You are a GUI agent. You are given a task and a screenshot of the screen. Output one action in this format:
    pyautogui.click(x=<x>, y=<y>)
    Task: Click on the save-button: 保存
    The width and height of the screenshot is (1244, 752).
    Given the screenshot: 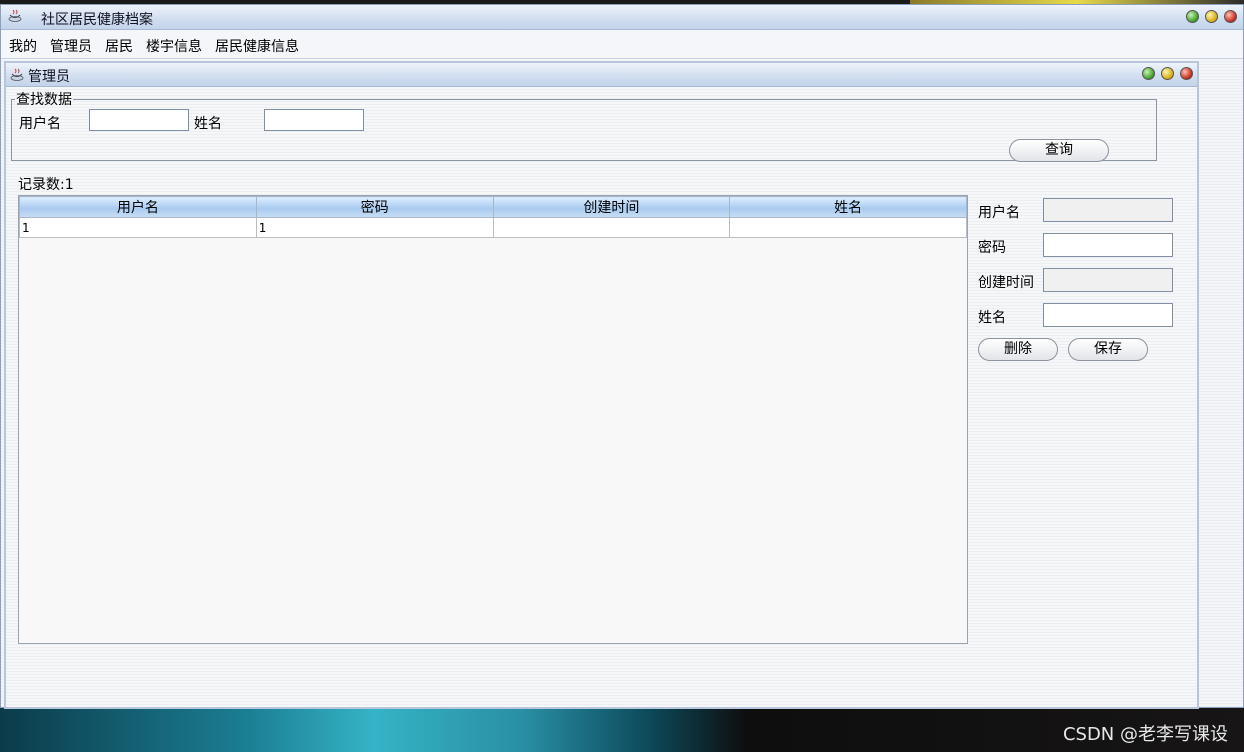 What is the action you would take?
    pyautogui.click(x=1108, y=349)
    